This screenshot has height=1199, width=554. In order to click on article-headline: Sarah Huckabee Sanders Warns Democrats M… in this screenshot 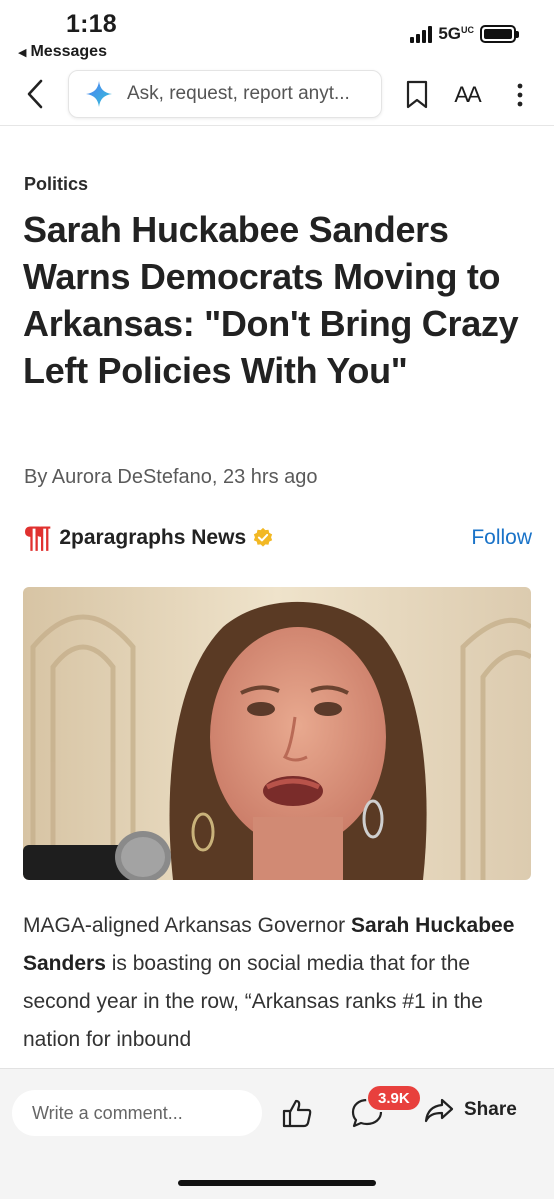, I will do `click(271, 300)`.